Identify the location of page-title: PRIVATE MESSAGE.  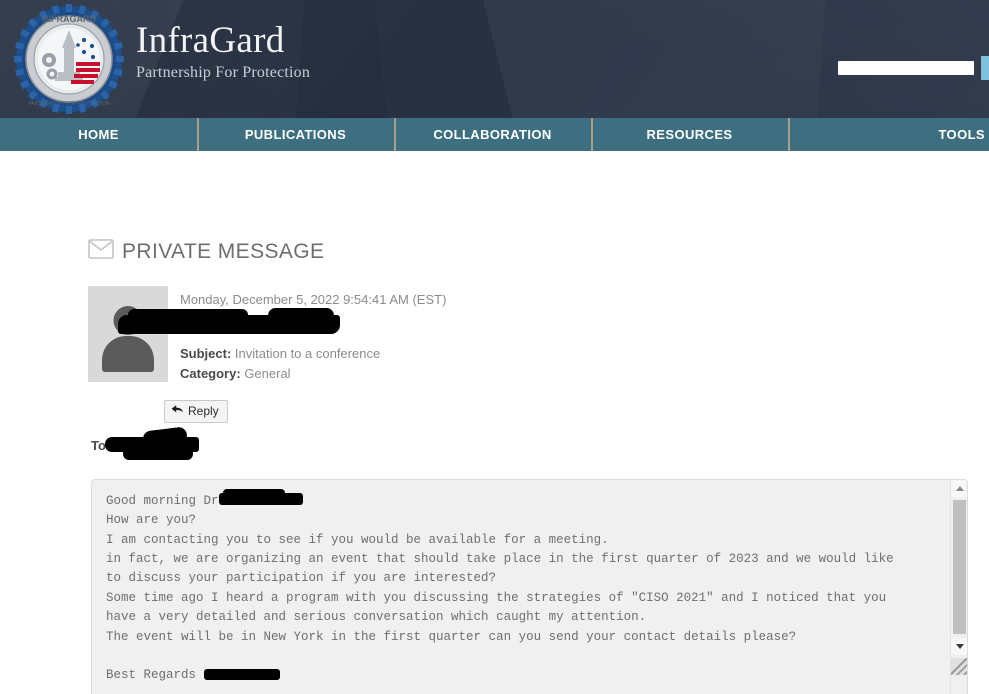
(223, 251).